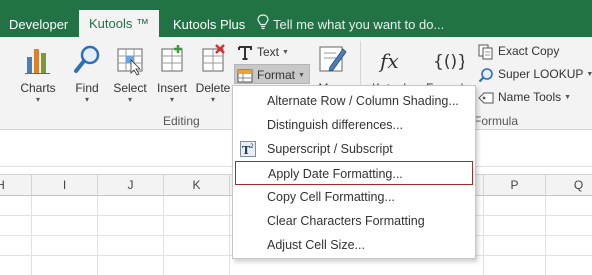 The image size is (592, 275). Describe the element at coordinates (388, 61) in the screenshot. I see `svg-text: fx` at that location.